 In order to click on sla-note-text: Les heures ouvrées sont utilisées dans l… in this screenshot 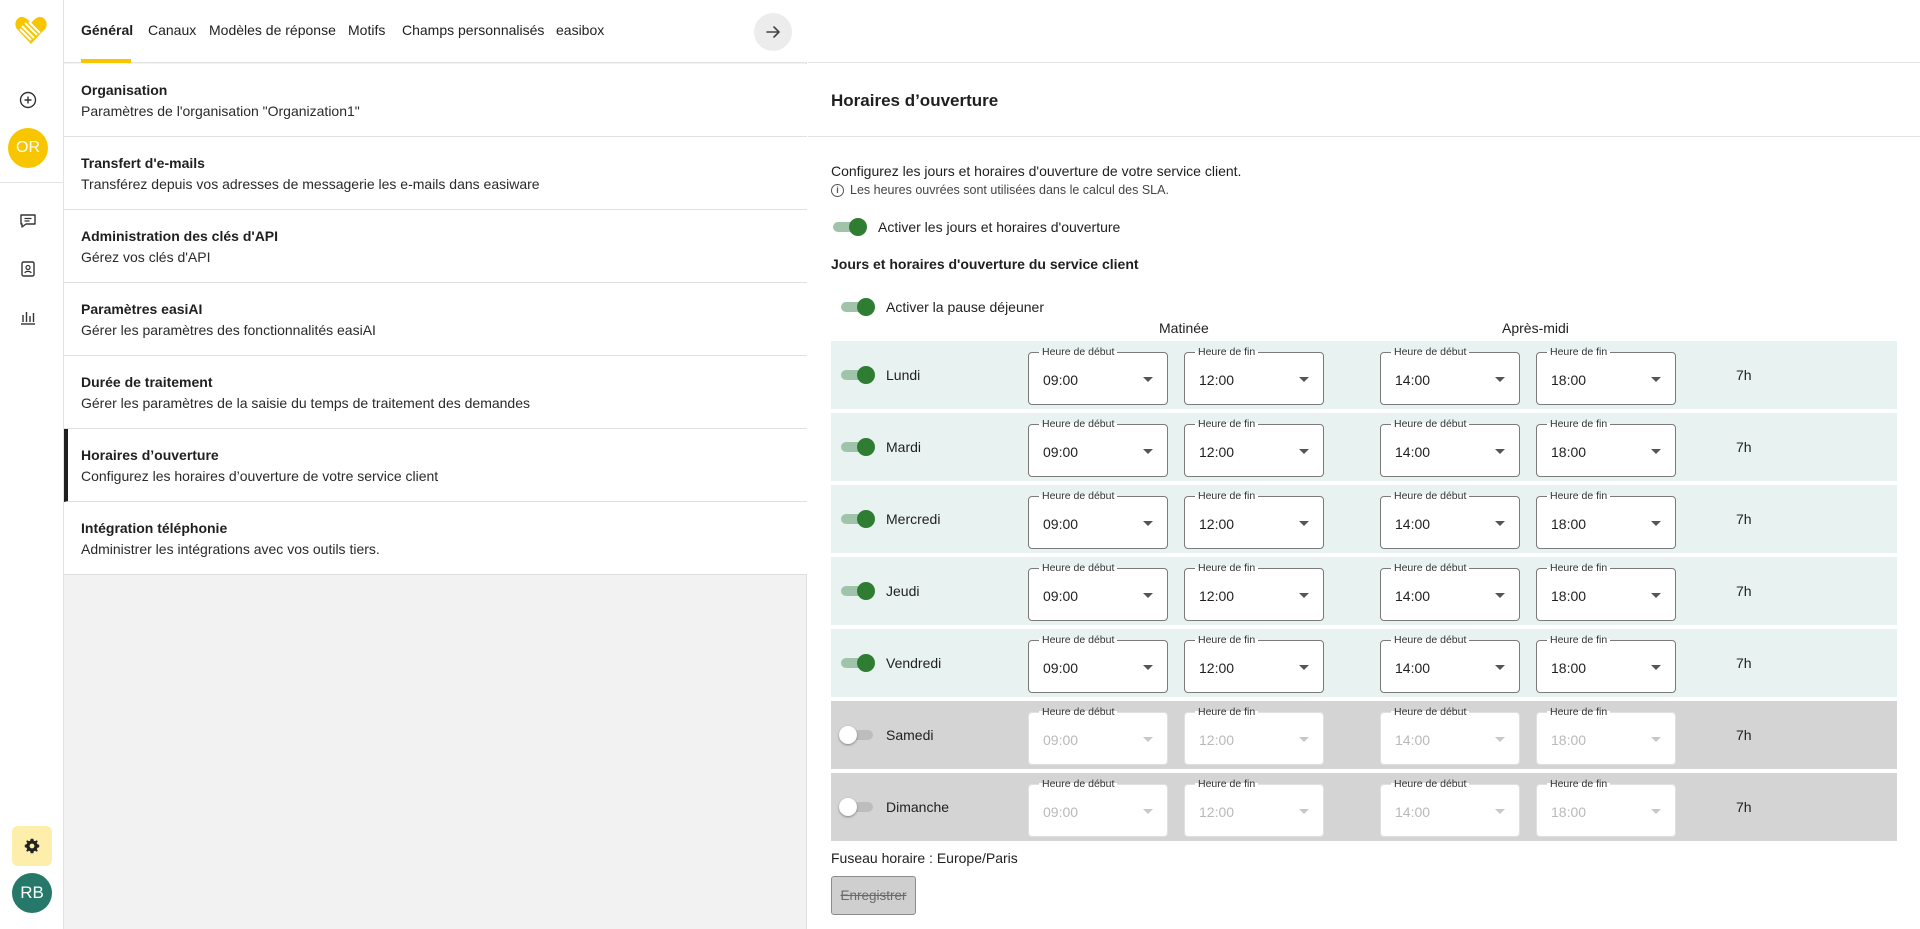, I will do `click(1009, 190)`.